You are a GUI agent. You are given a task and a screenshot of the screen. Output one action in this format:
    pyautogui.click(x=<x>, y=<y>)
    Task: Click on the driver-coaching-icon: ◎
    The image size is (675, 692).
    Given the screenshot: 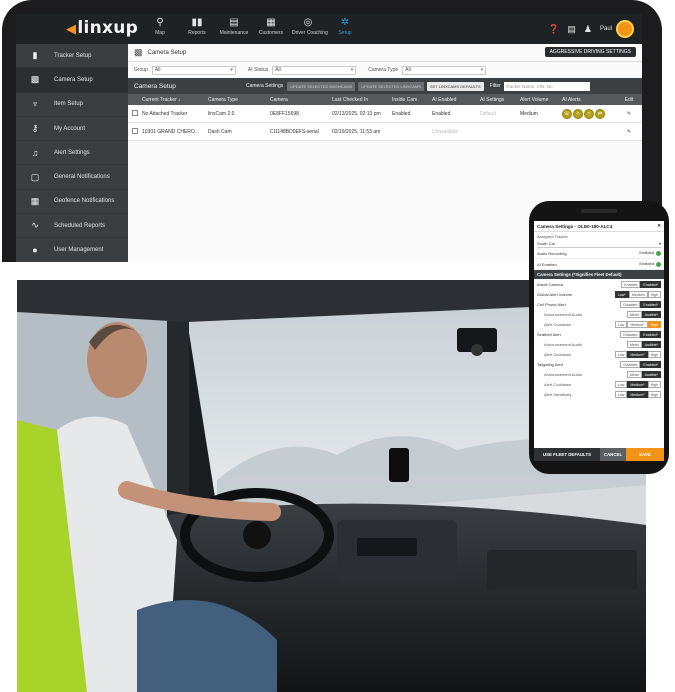 What is the action you would take?
    pyautogui.click(x=308, y=22)
    